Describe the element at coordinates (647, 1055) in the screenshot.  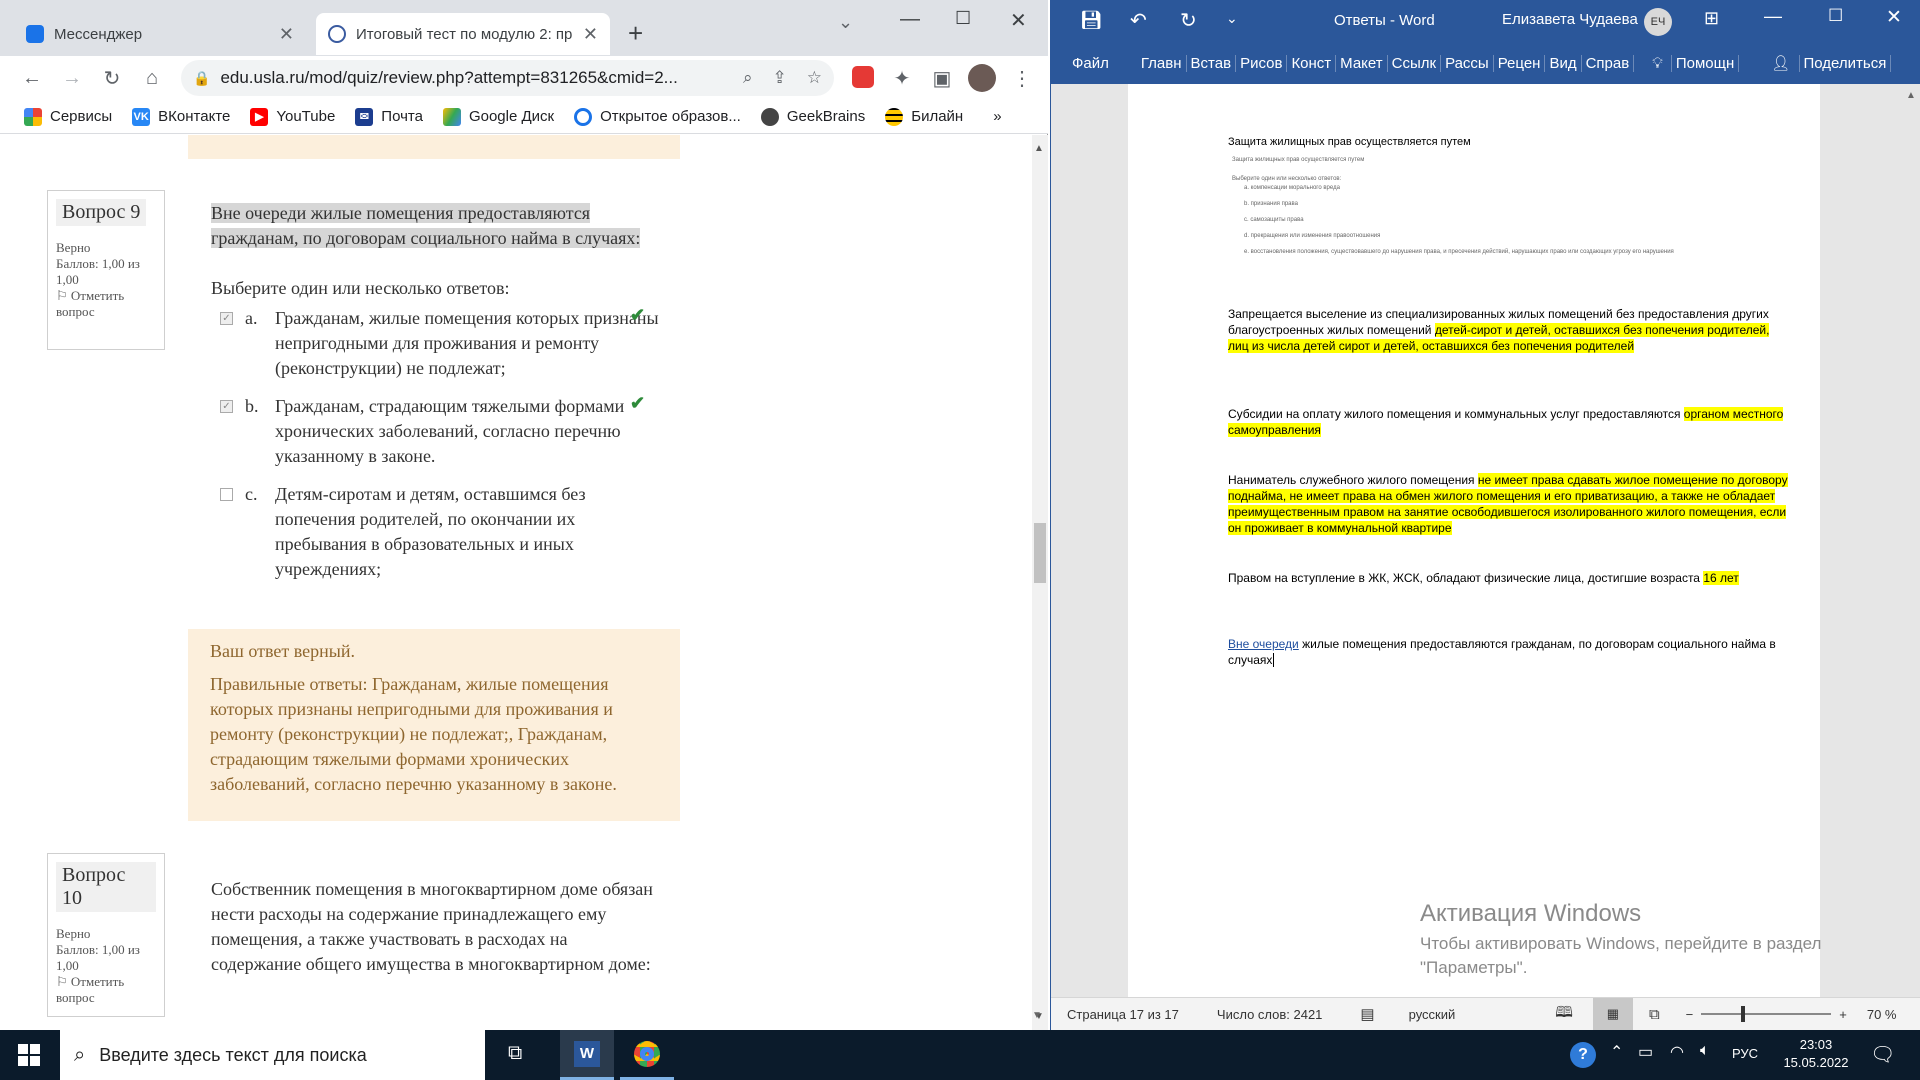
I see `taskbar-chrome-app` at that location.